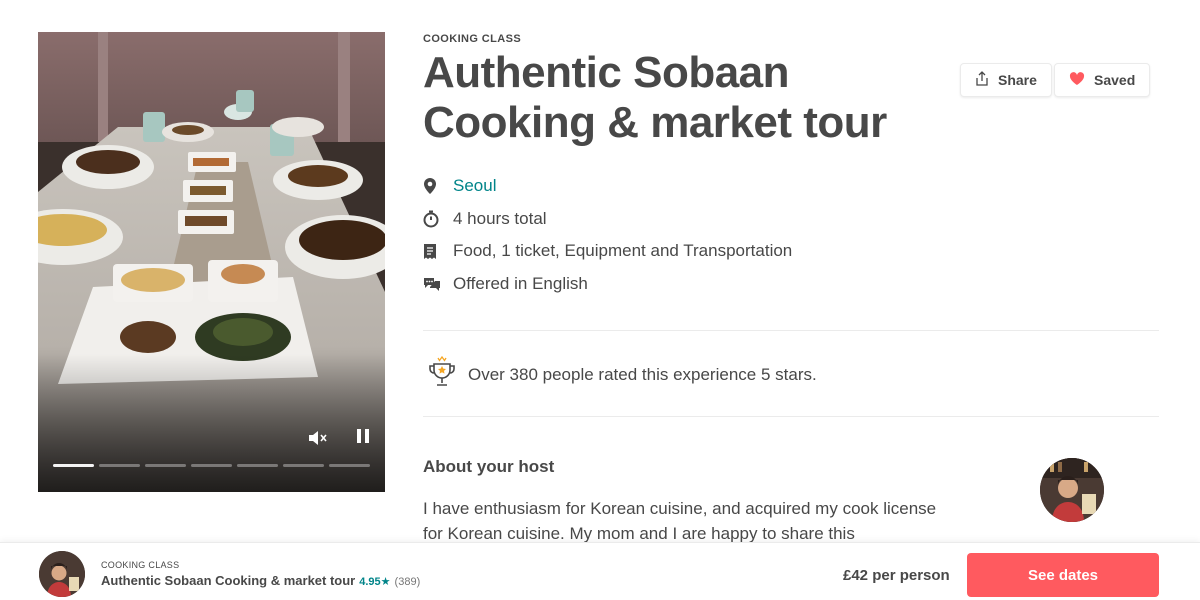 The width and height of the screenshot is (1200, 600). I want to click on pause-icon, so click(363, 438).